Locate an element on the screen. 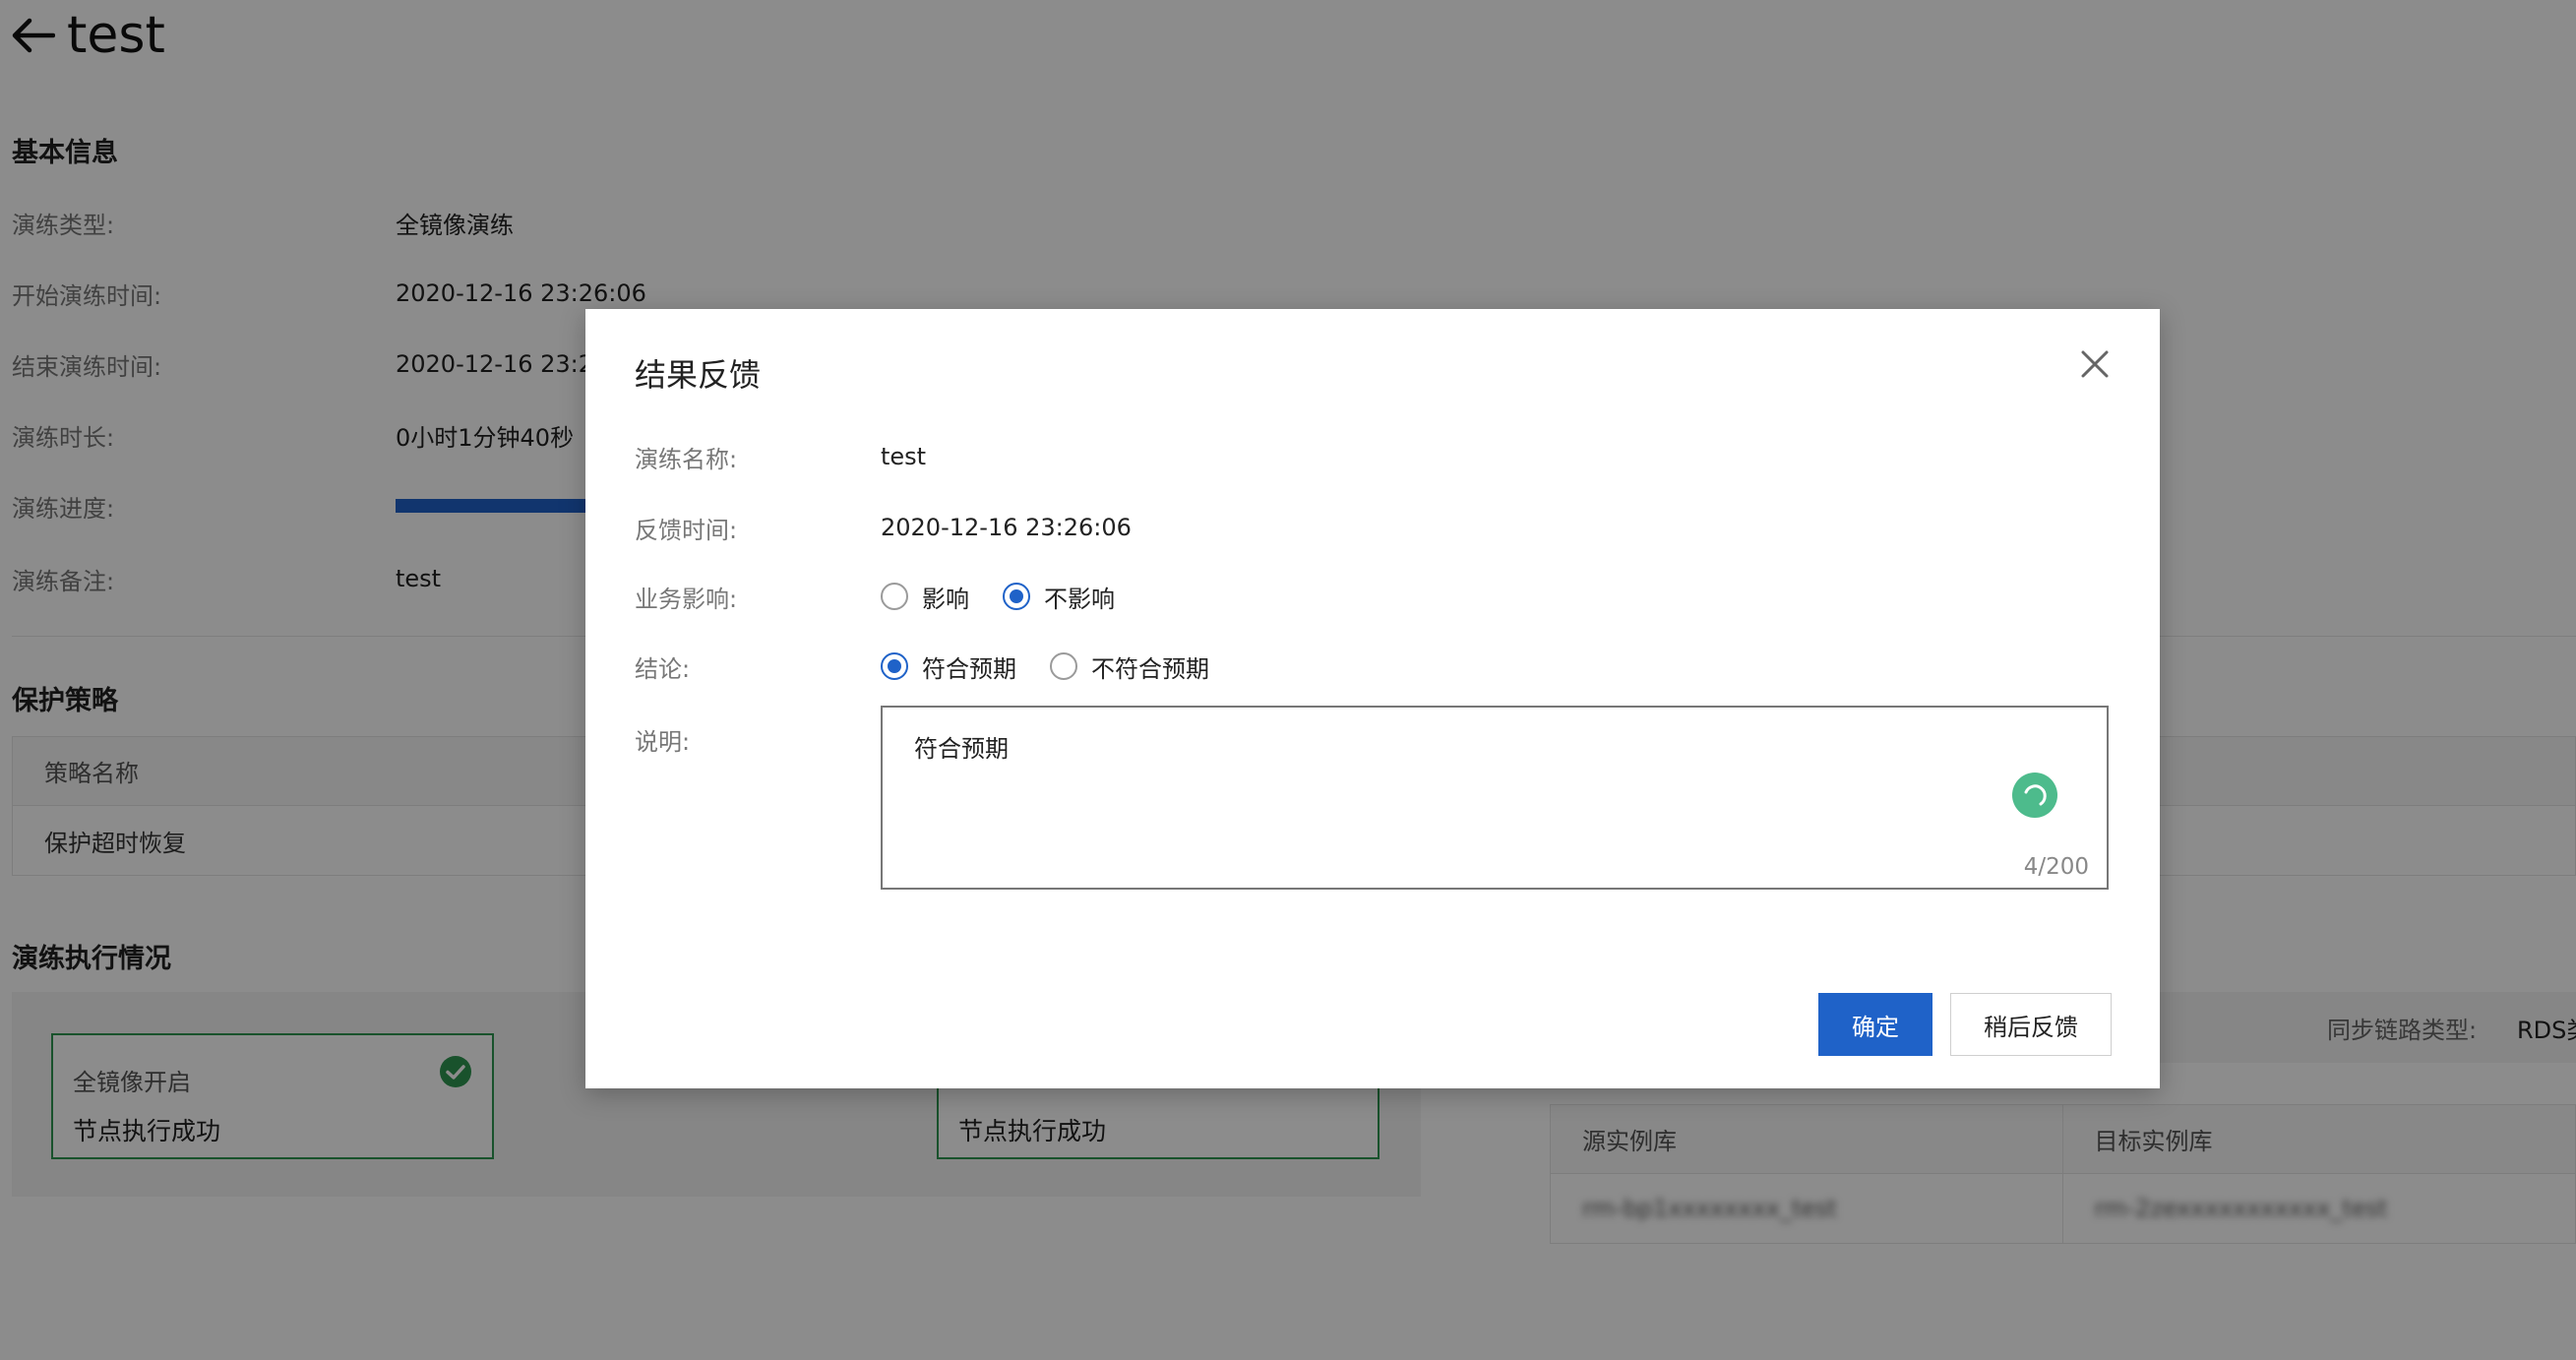 The width and height of the screenshot is (2576, 1360). form-label: 反馈时间: is located at coordinates (686, 530).